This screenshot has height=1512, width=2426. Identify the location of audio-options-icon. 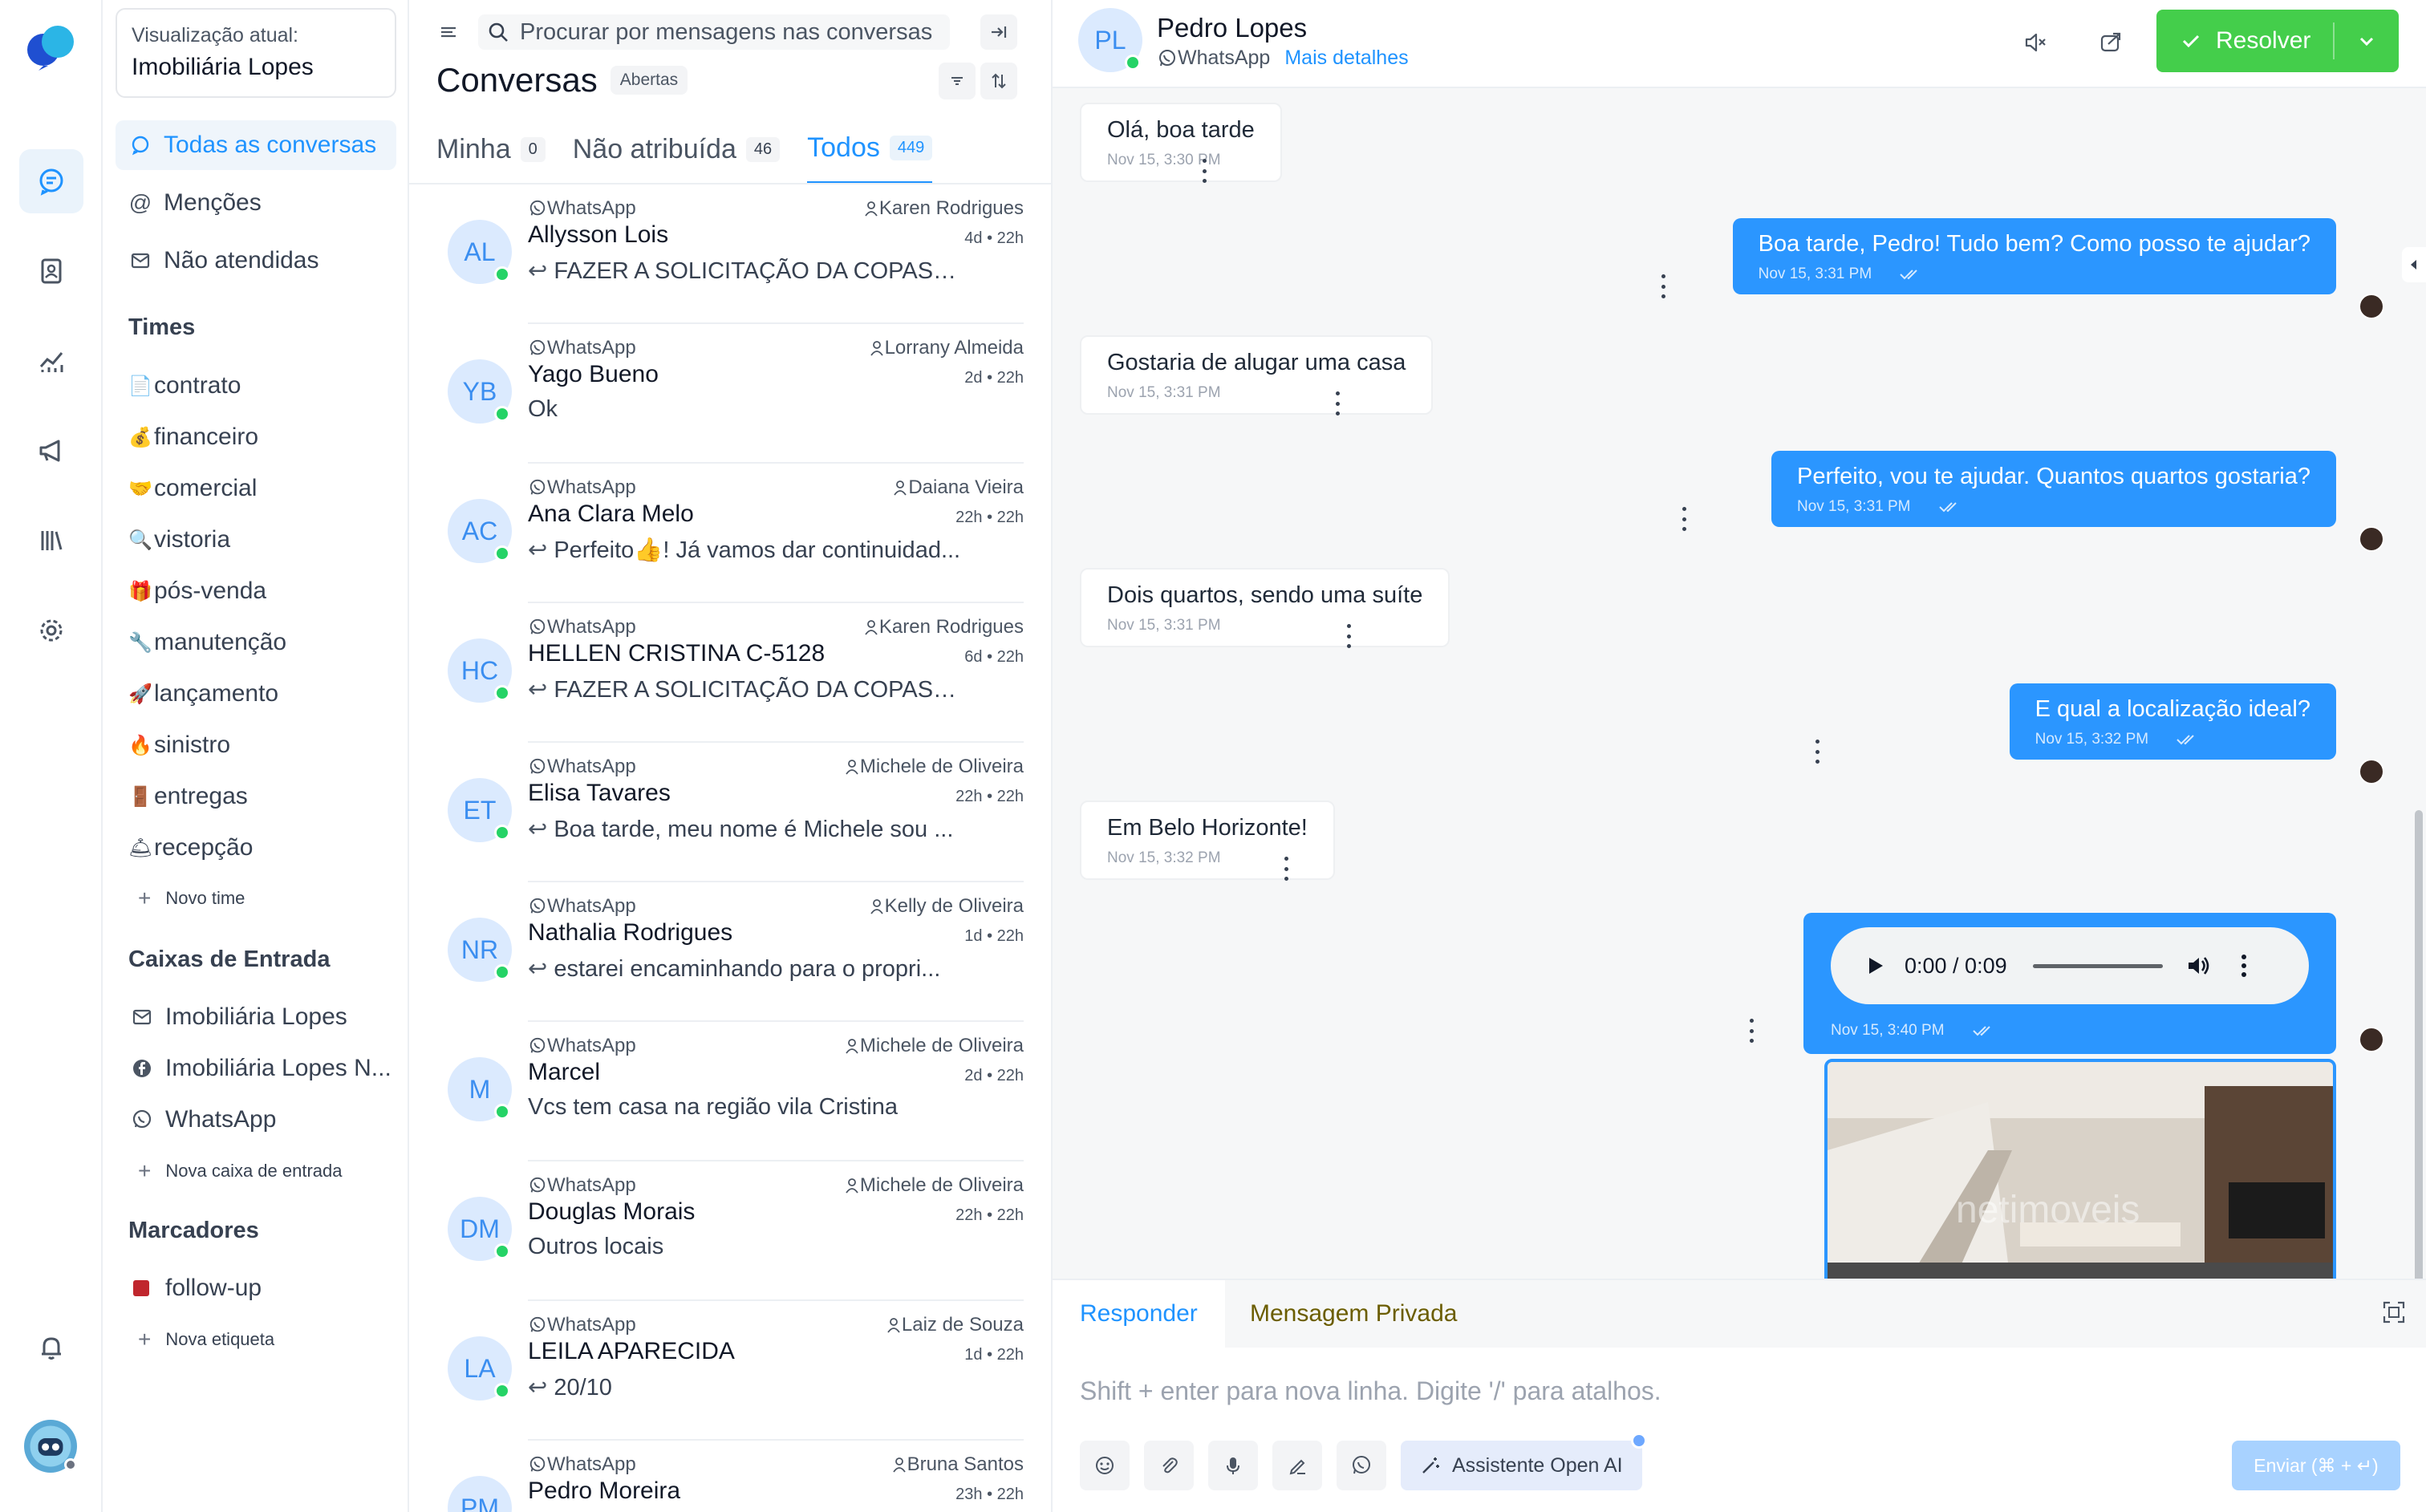
(2243, 966).